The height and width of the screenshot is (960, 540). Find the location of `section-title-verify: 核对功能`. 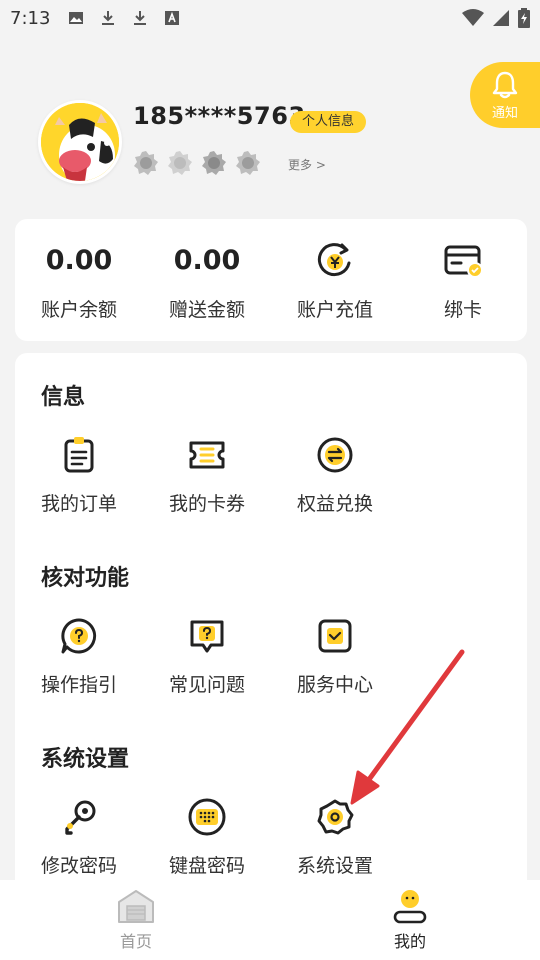

section-title-verify: 核对功能 is located at coordinates (85, 578).